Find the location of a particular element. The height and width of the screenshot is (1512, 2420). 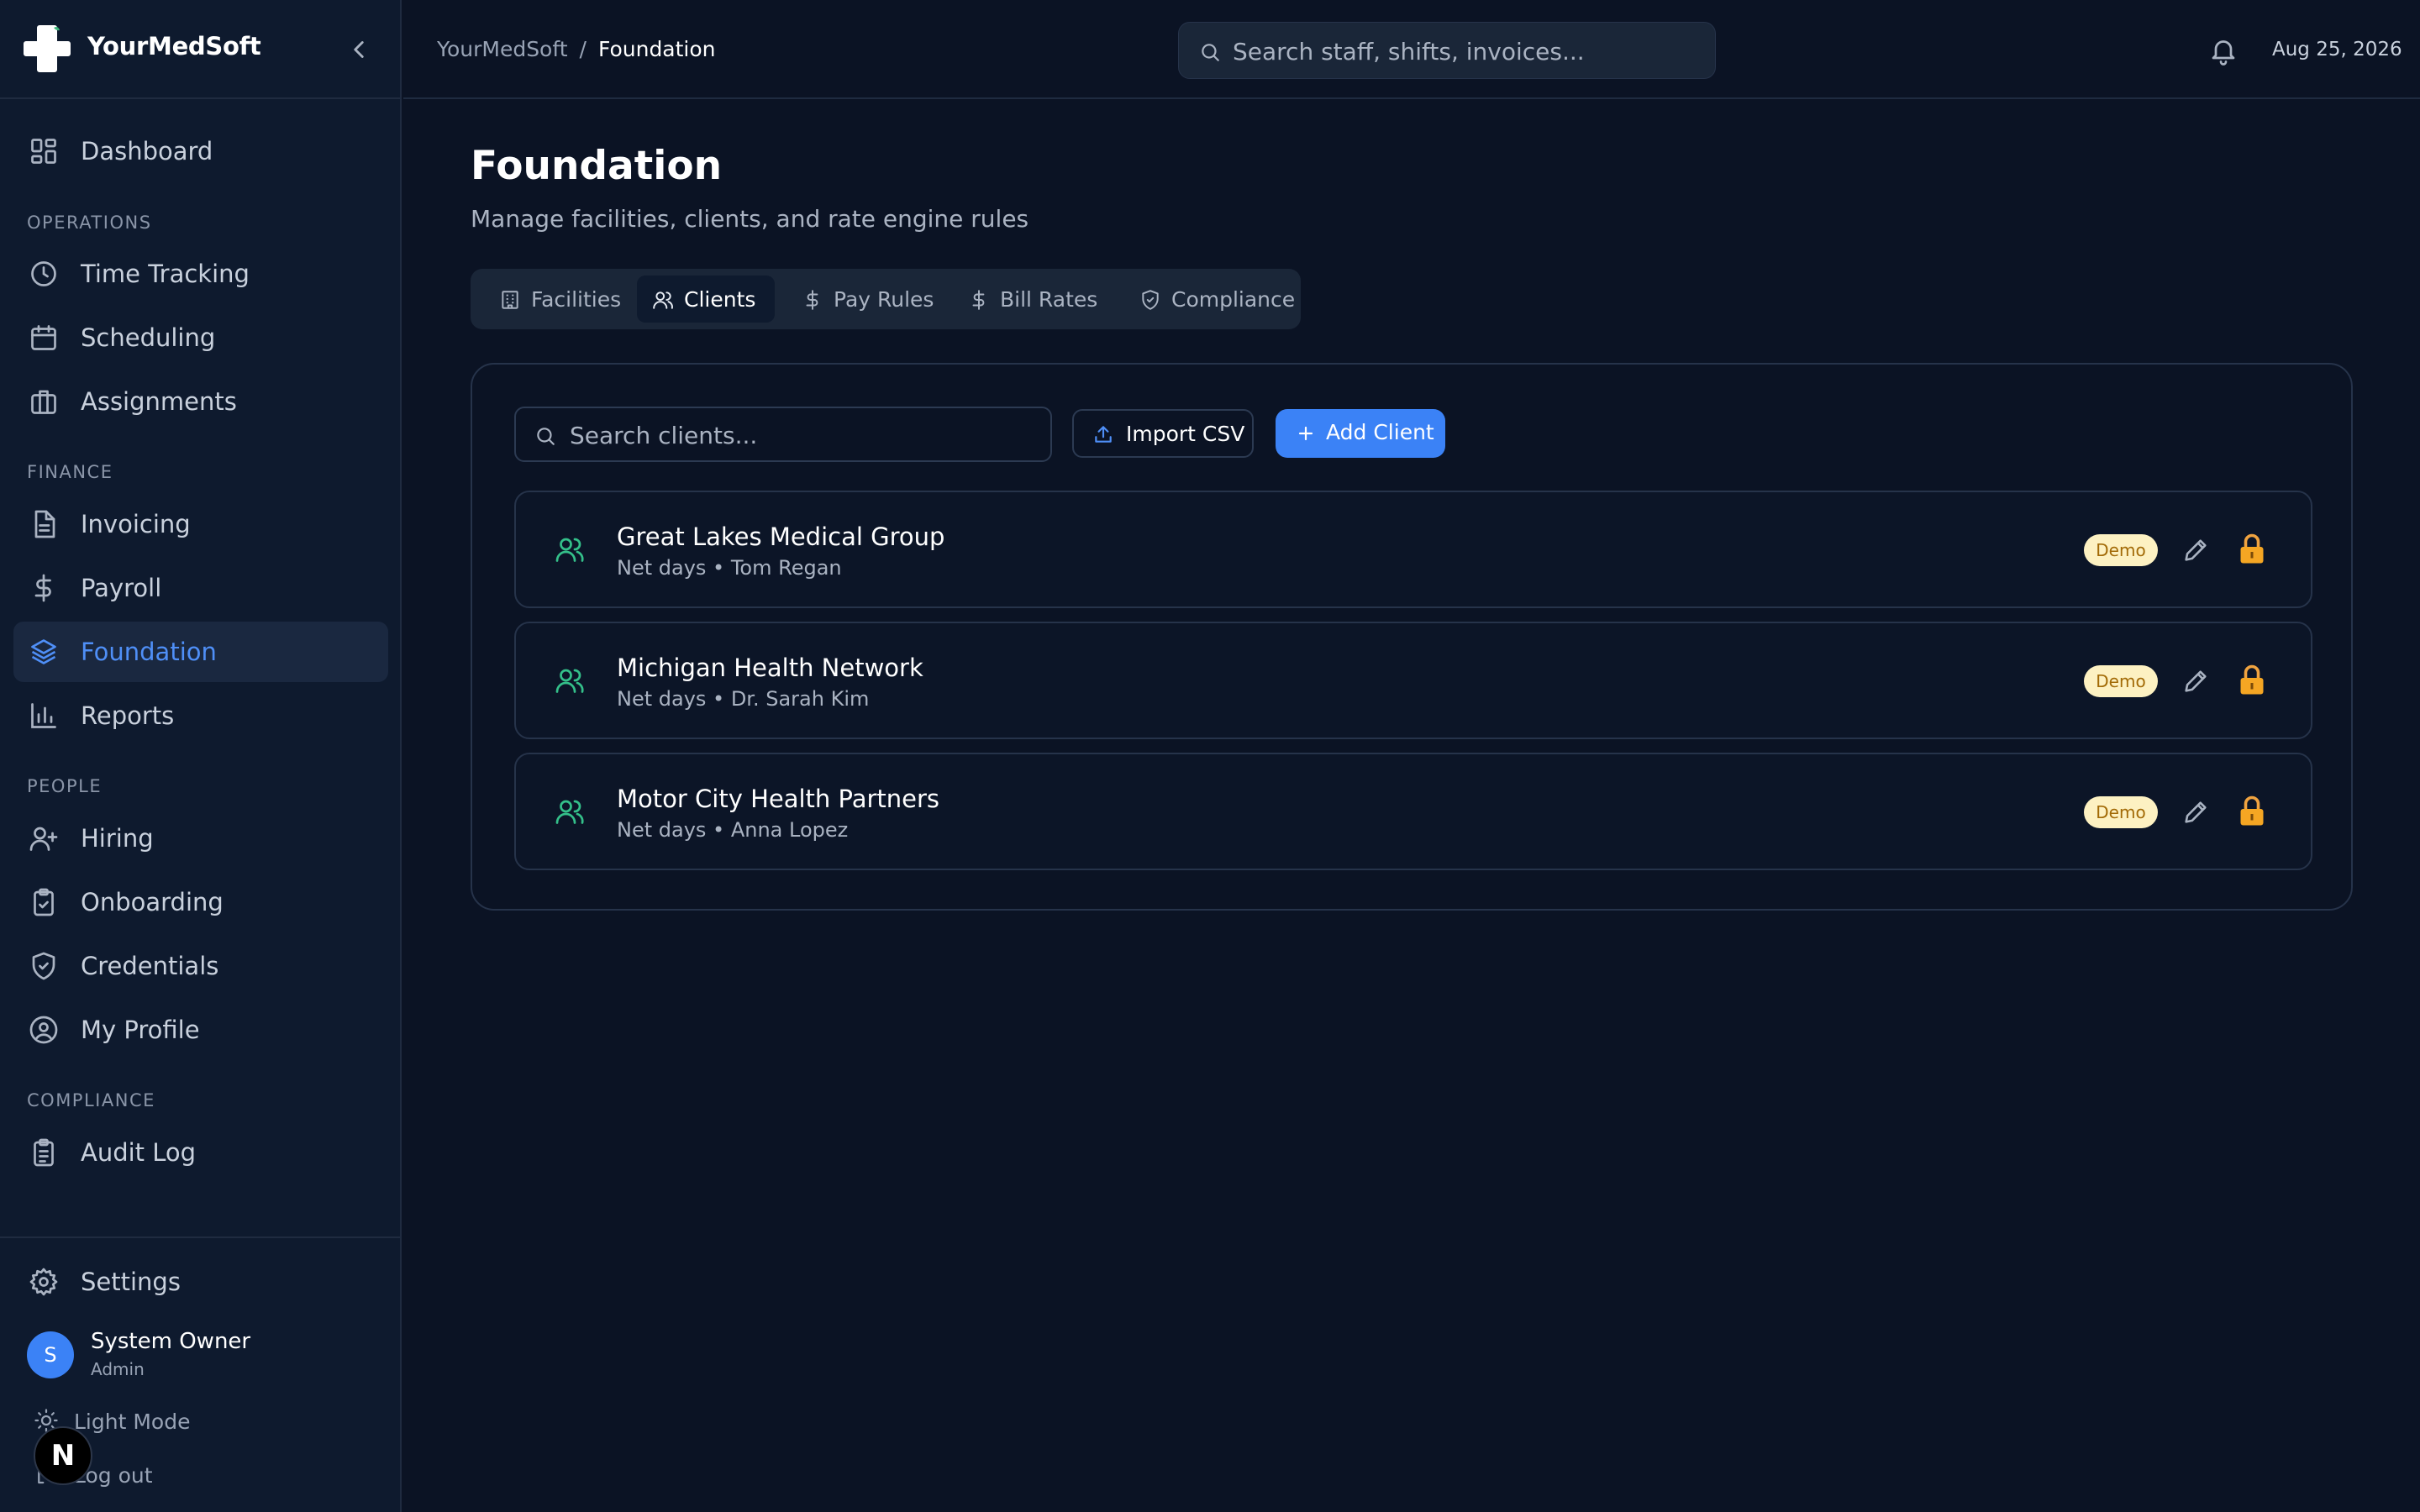

sidebar-item-label: Settings is located at coordinates (131, 1282).